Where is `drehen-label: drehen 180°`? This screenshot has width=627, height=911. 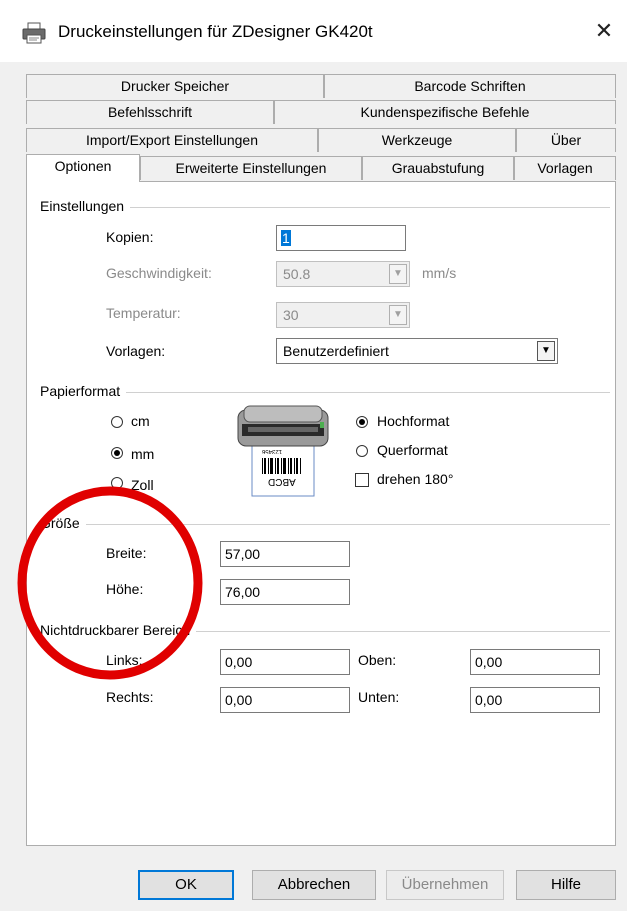 drehen-label: drehen 180° is located at coordinates (415, 479).